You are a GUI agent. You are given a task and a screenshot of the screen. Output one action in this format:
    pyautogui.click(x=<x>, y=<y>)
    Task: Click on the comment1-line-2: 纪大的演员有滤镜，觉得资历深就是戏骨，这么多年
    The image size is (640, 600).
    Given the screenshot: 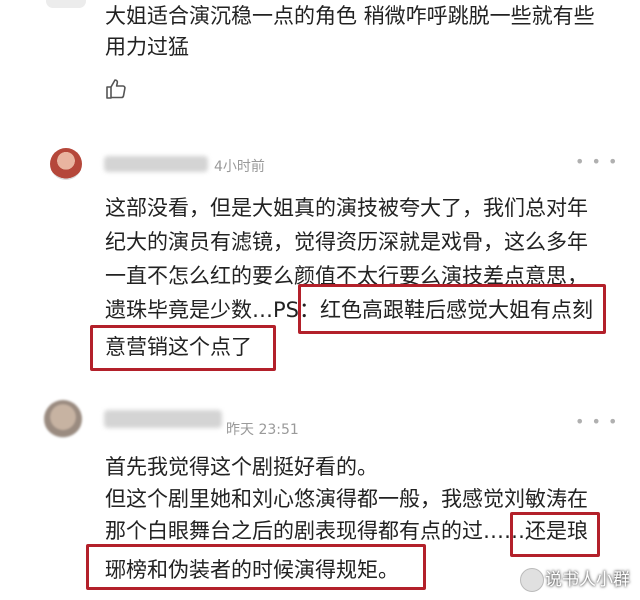 What is the action you would take?
    pyautogui.click(x=346, y=242)
    